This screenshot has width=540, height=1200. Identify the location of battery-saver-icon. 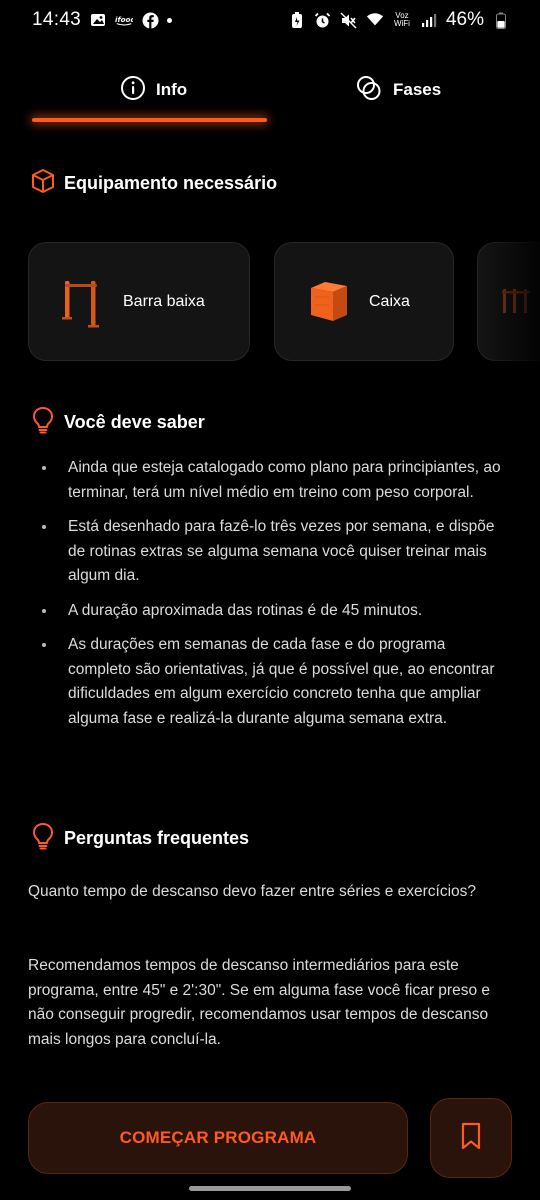
(297, 20).